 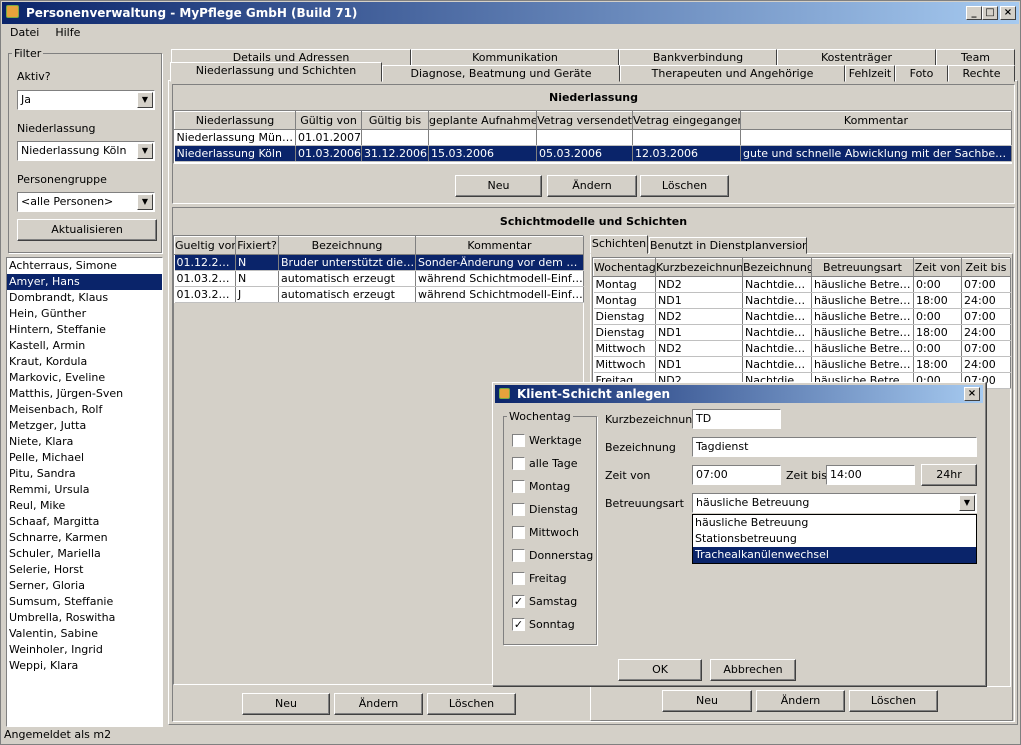 What do you see at coordinates (686, 120) in the screenshot?
I see `column-header: Vetrag eingegangen` at bounding box center [686, 120].